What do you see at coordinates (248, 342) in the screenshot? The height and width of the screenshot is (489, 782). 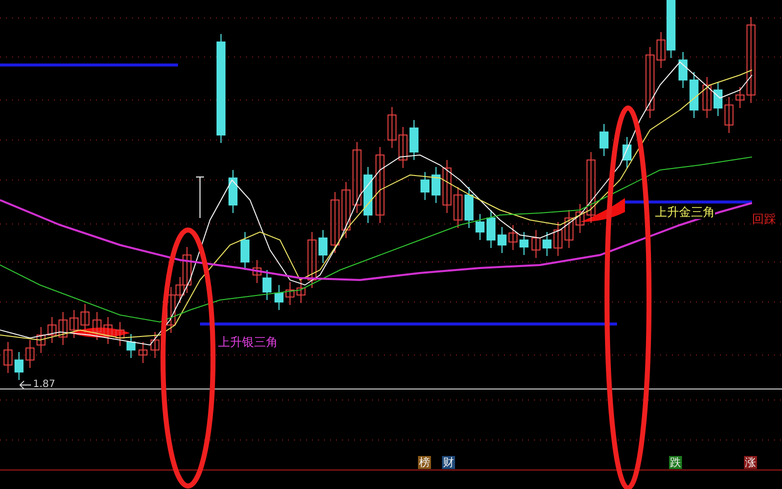 I see `signal-label: 上升银三角` at bounding box center [248, 342].